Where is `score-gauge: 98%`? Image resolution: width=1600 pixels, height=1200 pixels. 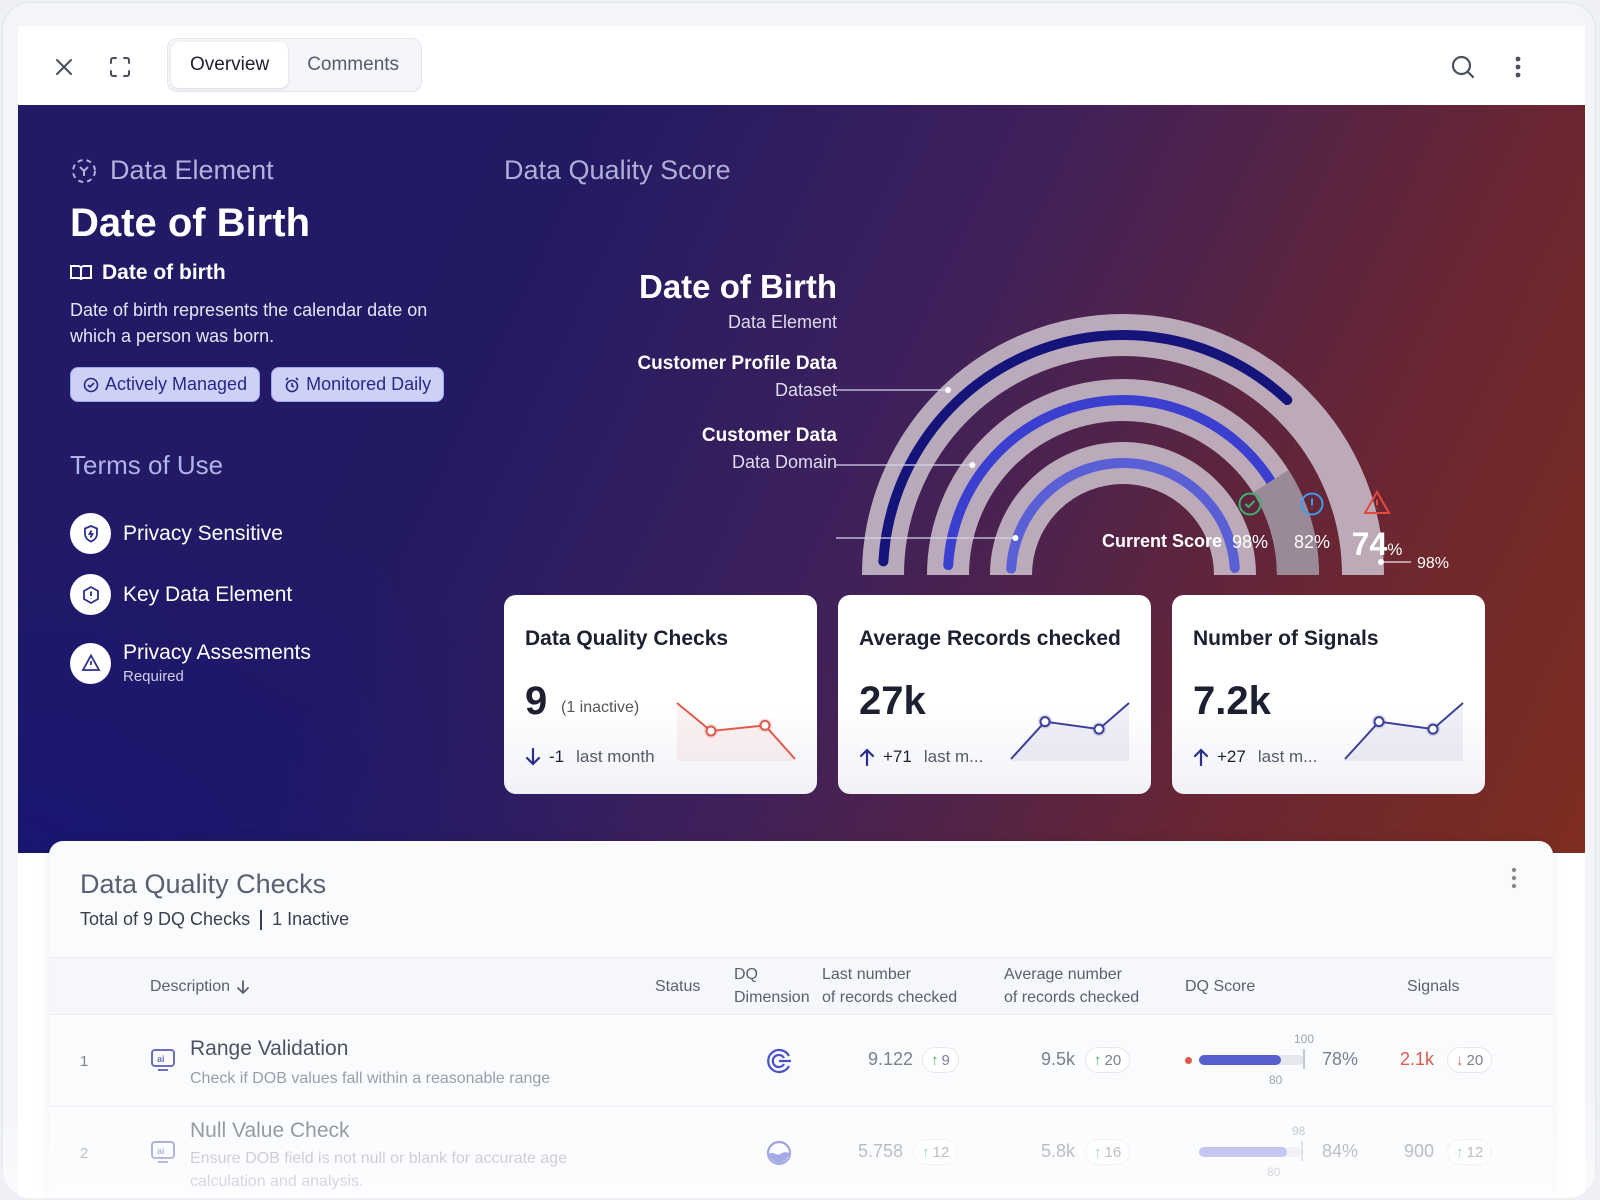 score-gauge: 98% is located at coordinates (1142, 445).